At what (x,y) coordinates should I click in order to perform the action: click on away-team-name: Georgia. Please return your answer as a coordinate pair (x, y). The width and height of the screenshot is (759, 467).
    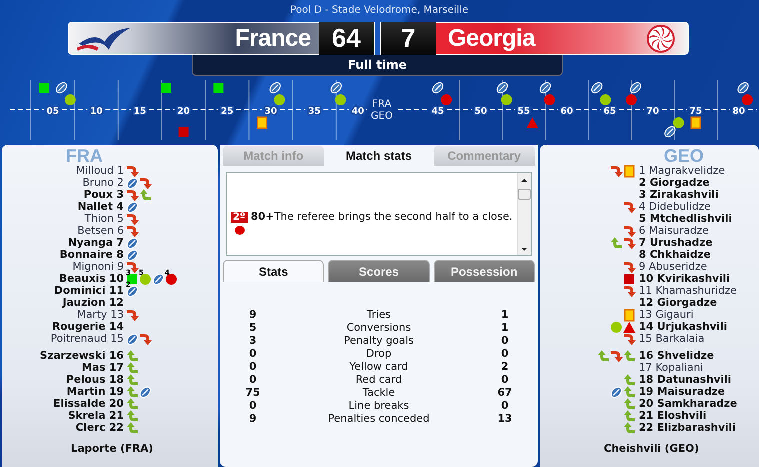
    Looking at the image, I should click on (492, 38).